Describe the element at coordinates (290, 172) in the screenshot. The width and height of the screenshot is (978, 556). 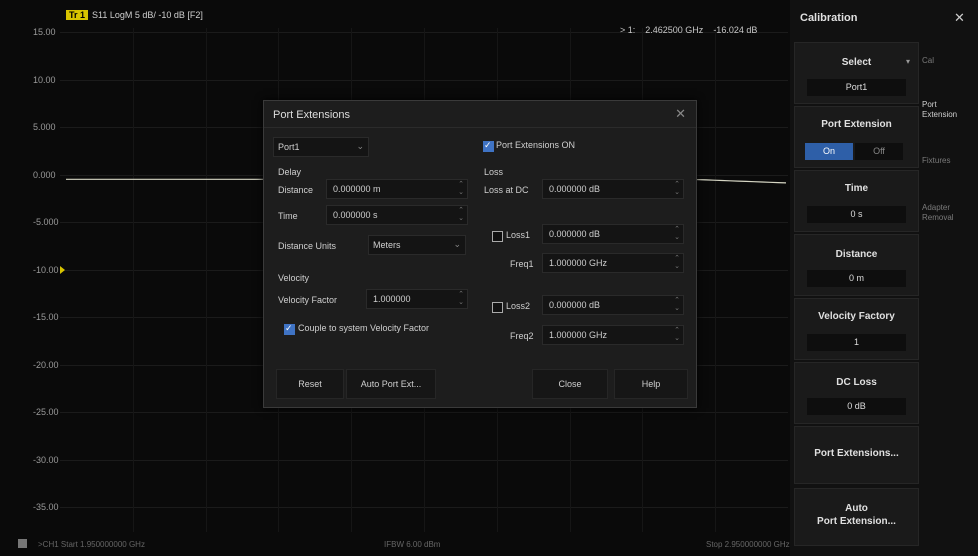
I see `delay-section-label: Delay` at that location.